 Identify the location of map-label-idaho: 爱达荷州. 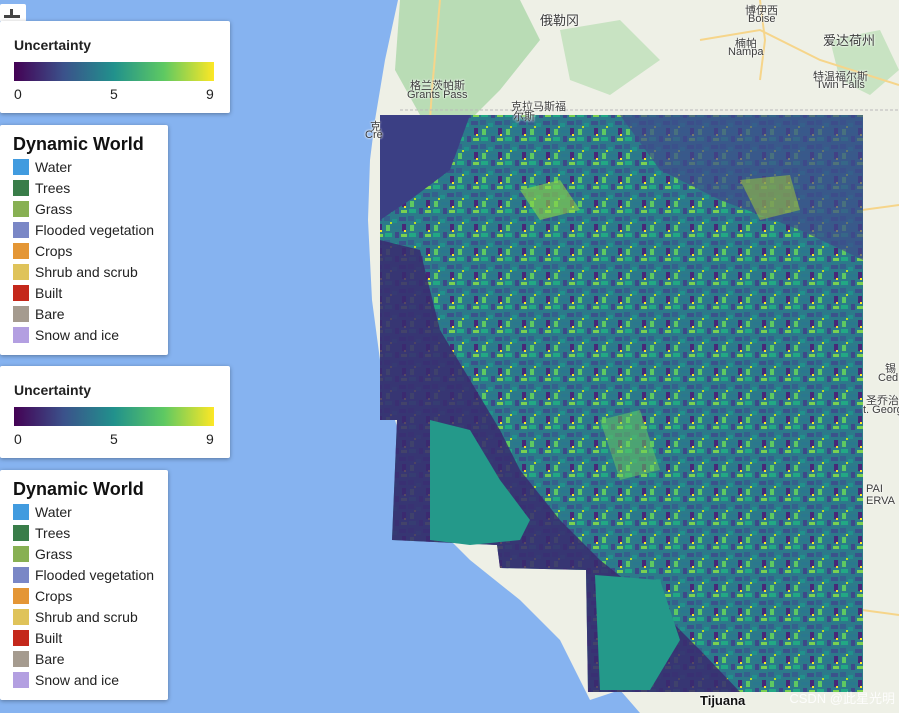
(849, 40).